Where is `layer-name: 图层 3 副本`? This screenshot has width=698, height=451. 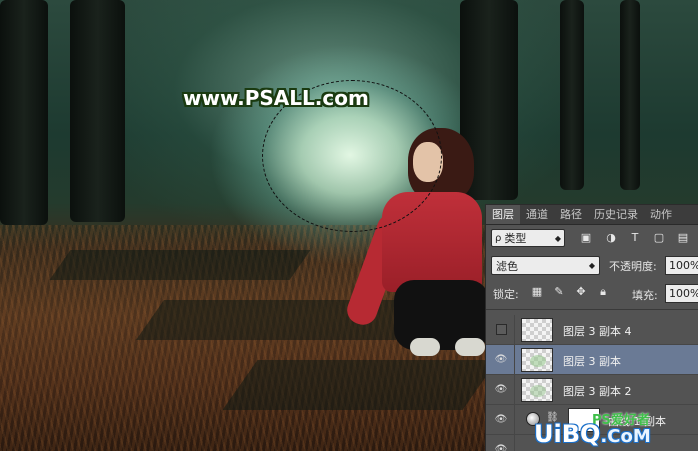
layer-name: 图层 3 副本 is located at coordinates (592, 361).